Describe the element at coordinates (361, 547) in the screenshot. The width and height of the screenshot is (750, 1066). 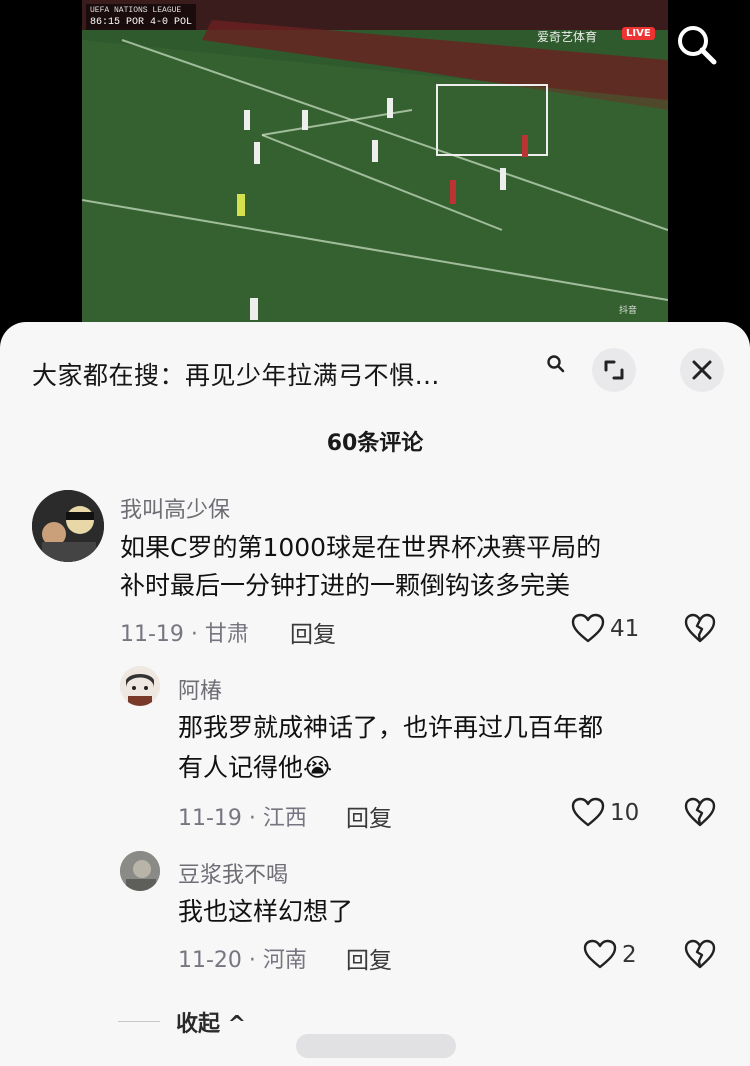
I see `comment-text-line: 如果C罗的第1000球是在世界杯决赛平局的` at that location.